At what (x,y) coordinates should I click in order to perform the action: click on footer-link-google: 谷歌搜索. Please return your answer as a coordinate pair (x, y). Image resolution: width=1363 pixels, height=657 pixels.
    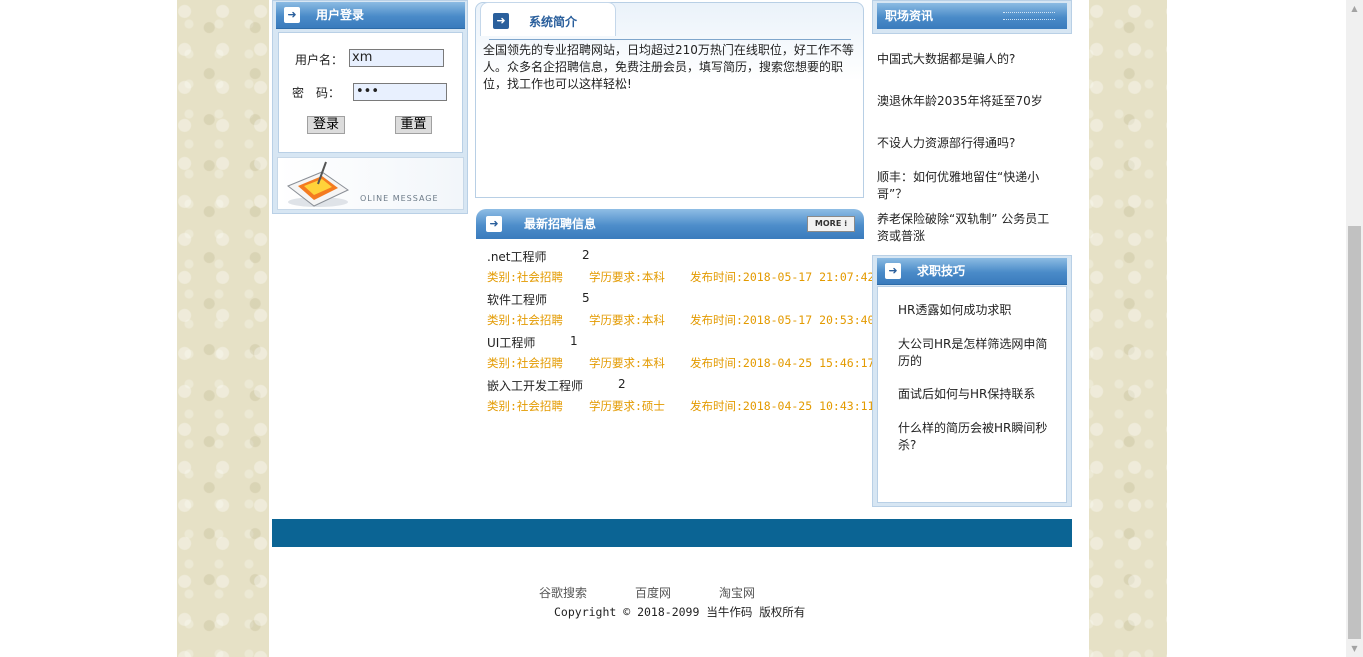
    Looking at the image, I should click on (563, 592).